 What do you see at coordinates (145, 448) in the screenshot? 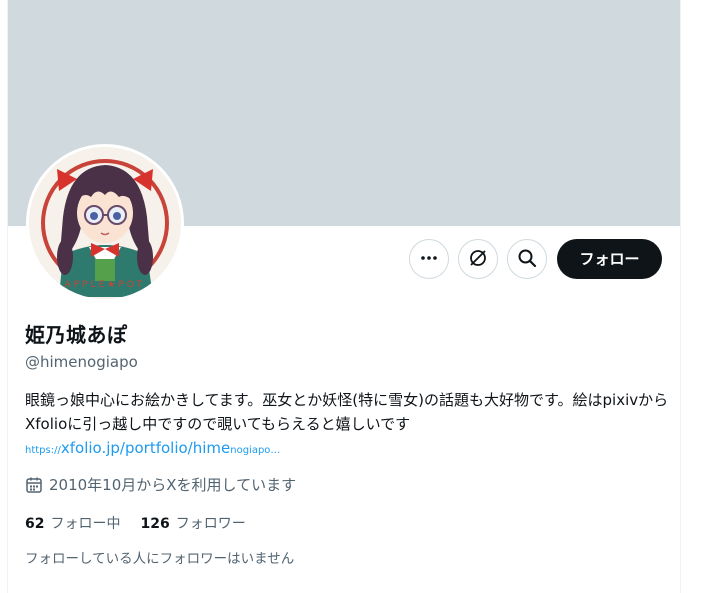
I see `bio-link-main: xfolio.jp/portfolio/hime` at bounding box center [145, 448].